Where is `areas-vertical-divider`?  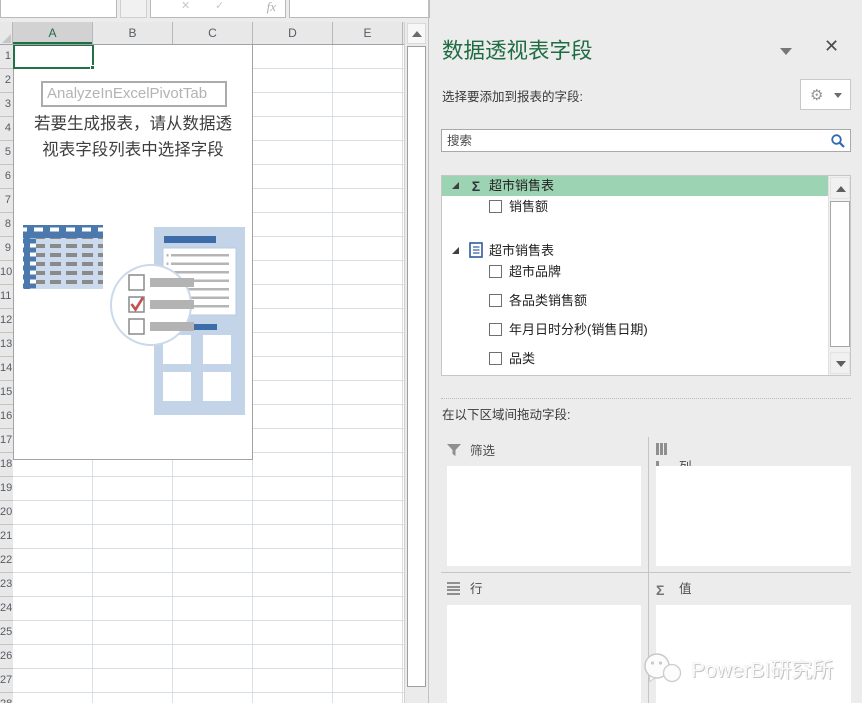 areas-vertical-divider is located at coordinates (648, 570).